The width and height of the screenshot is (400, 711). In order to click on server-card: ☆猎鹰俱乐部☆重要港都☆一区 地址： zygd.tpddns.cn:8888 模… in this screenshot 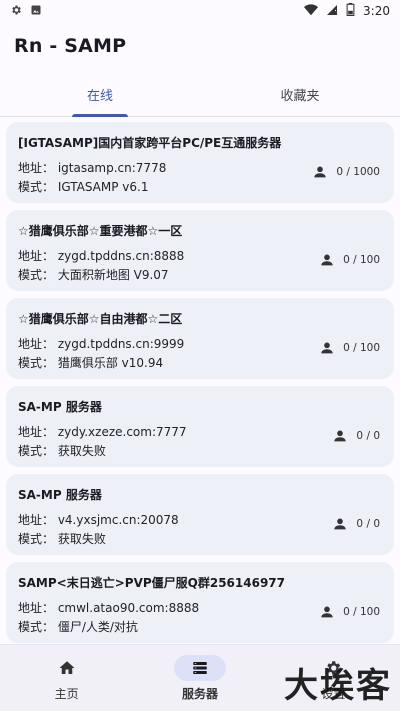, I will do `click(200, 250)`.